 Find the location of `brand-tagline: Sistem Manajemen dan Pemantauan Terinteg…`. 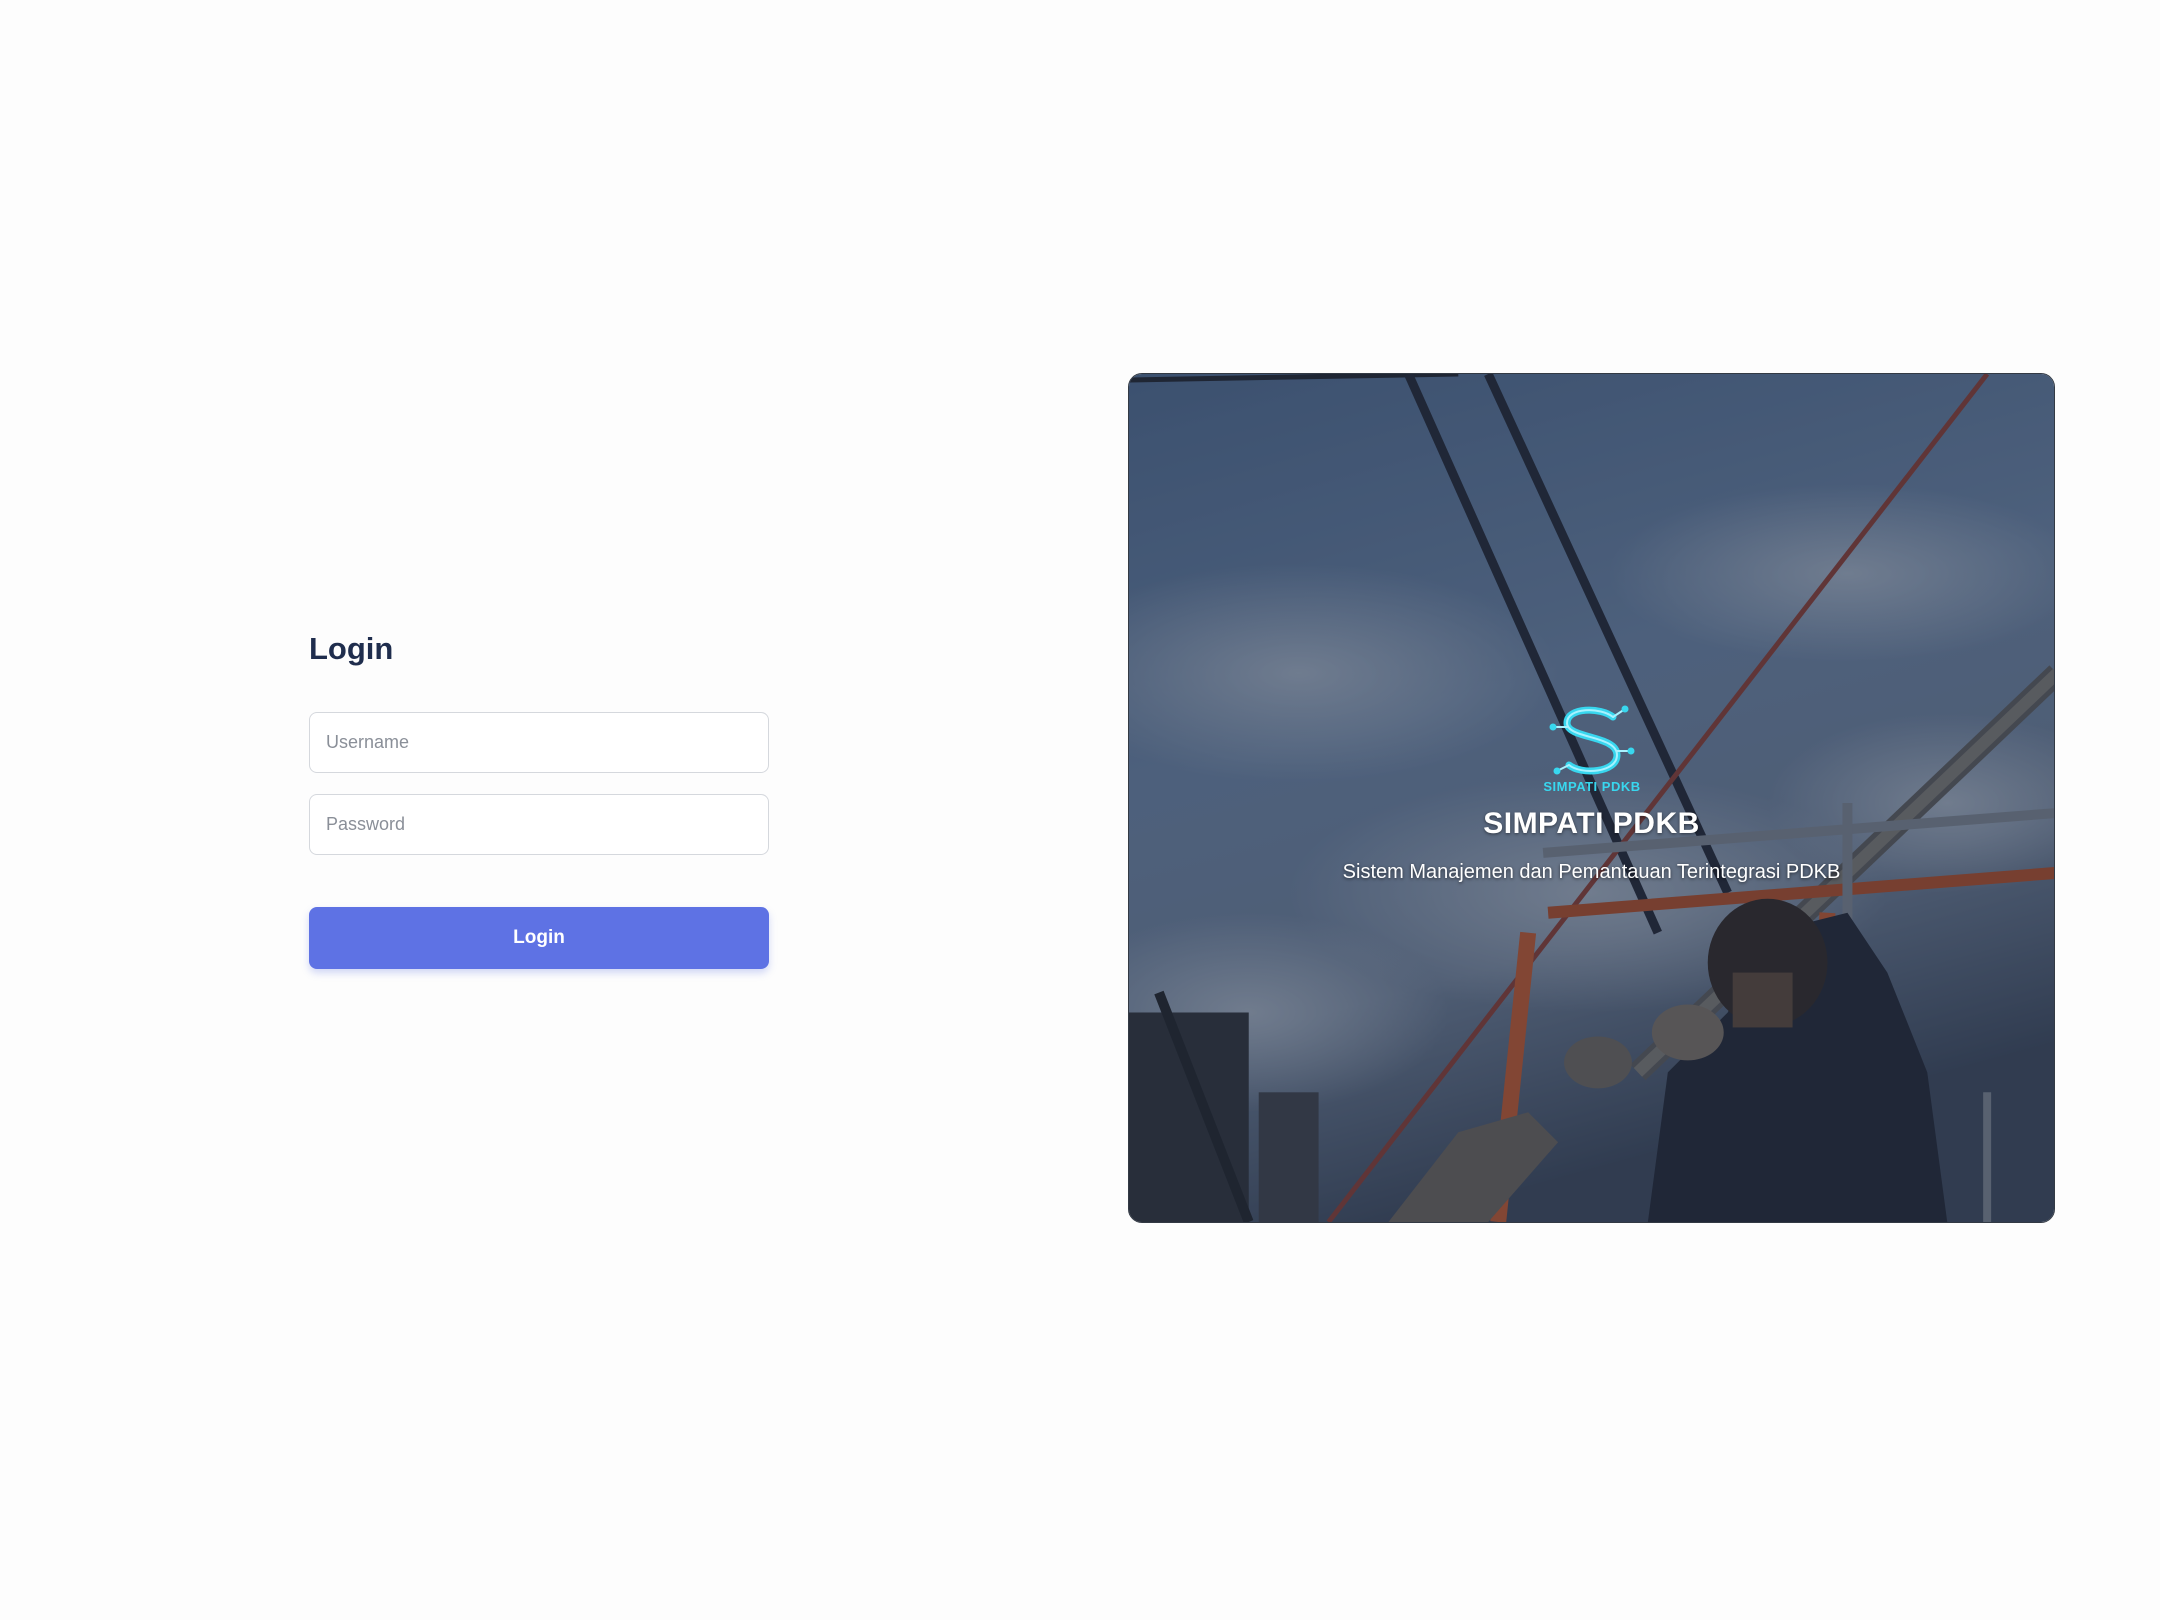

brand-tagline: Sistem Manajemen dan Pemantauan Terinteg… is located at coordinates (1591, 872).